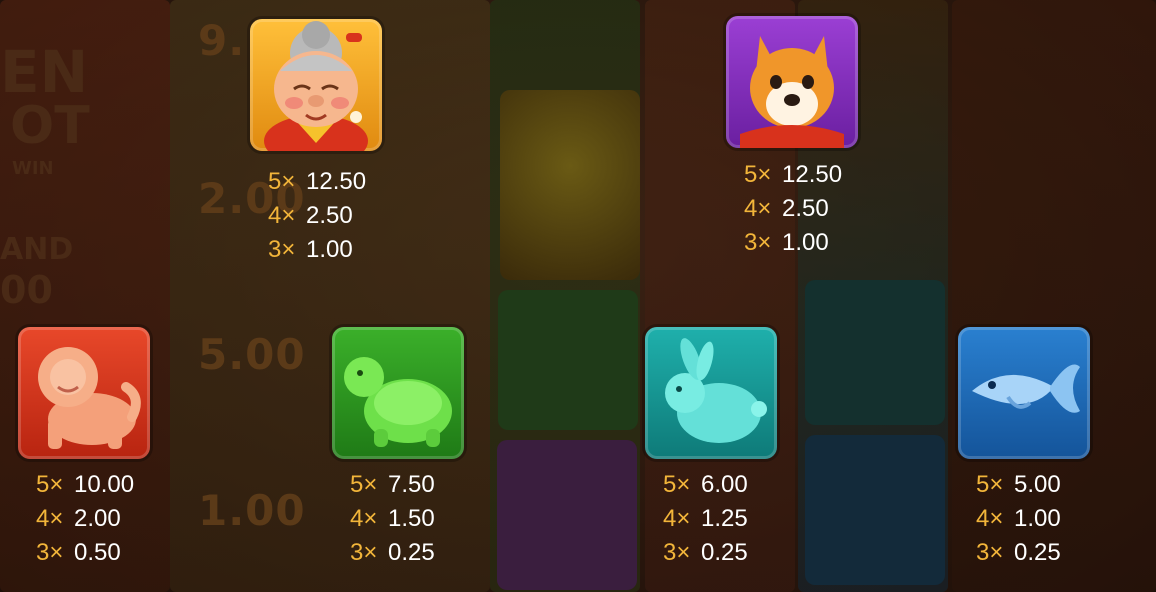 The image size is (1156, 592). What do you see at coordinates (104, 484) in the screenshot?
I see `payout-value: 10.00` at bounding box center [104, 484].